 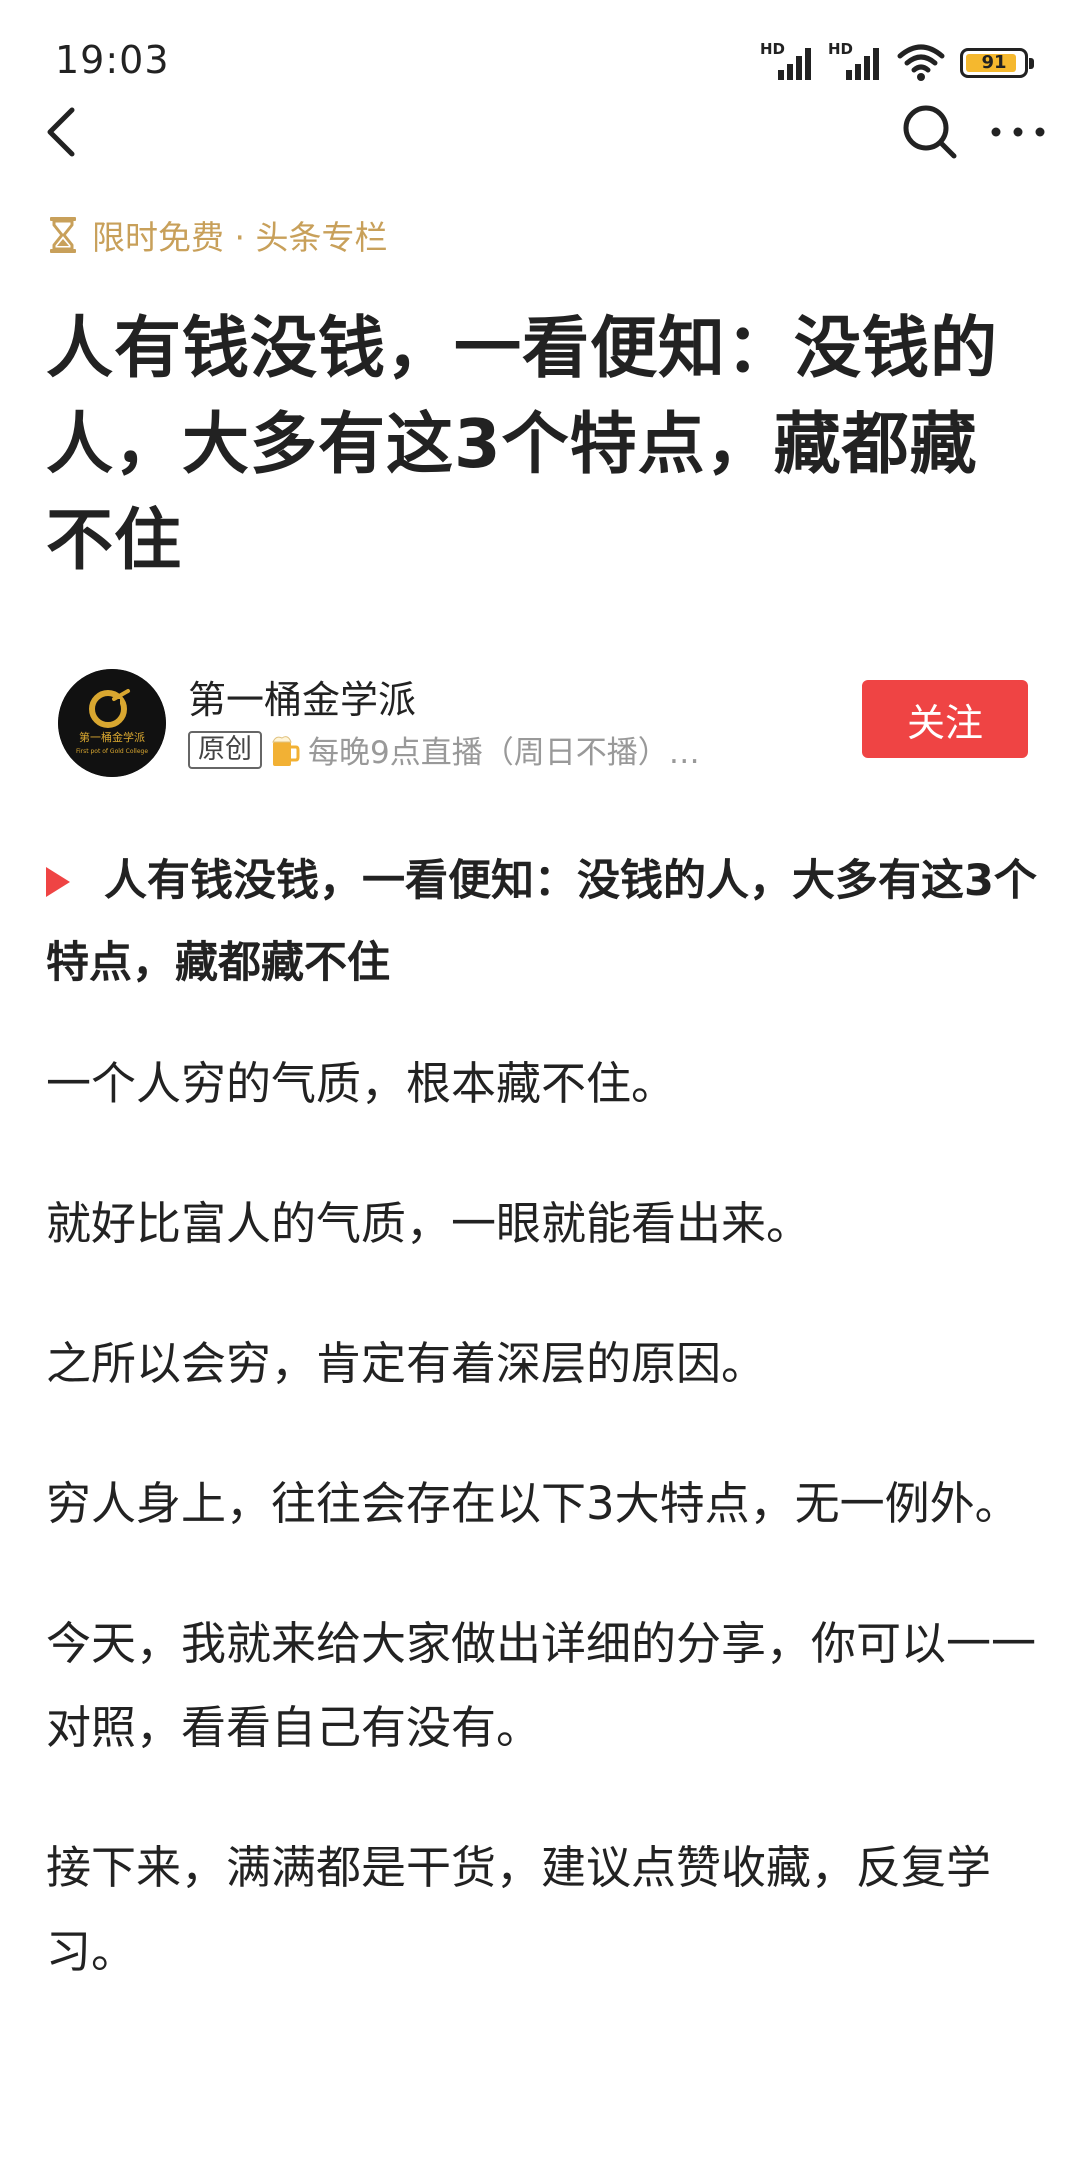 I want to click on hourglass-icon, so click(x=63, y=235).